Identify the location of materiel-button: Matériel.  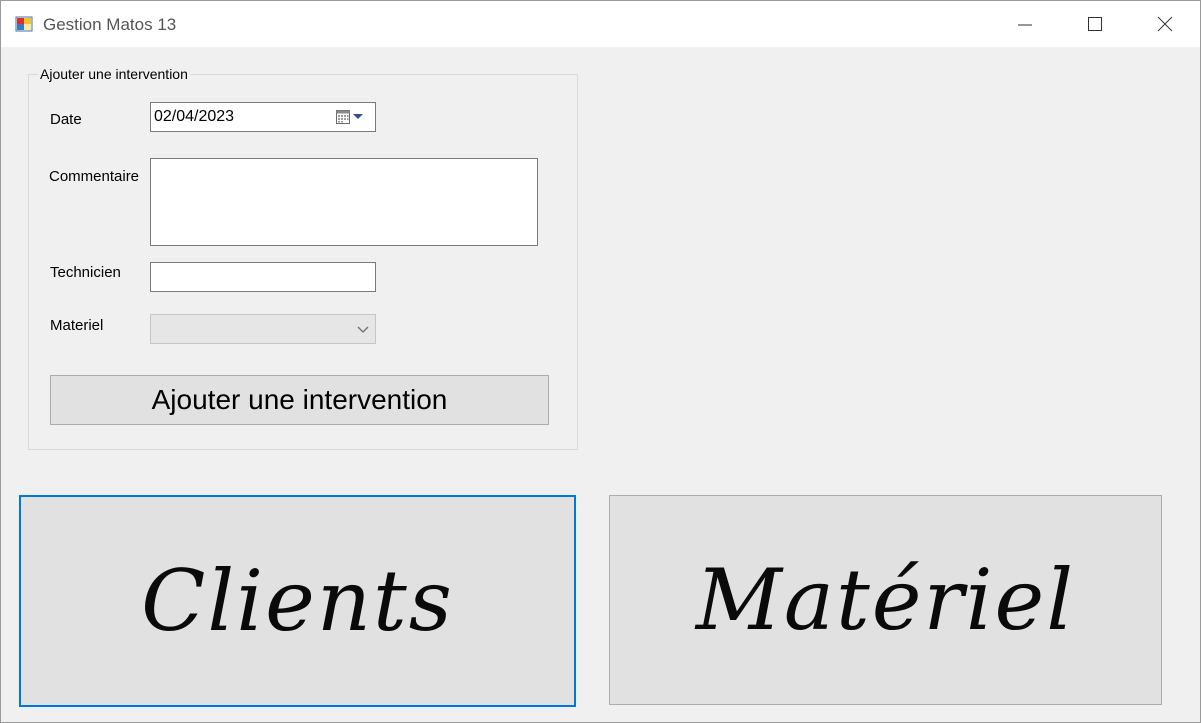
(885, 600).